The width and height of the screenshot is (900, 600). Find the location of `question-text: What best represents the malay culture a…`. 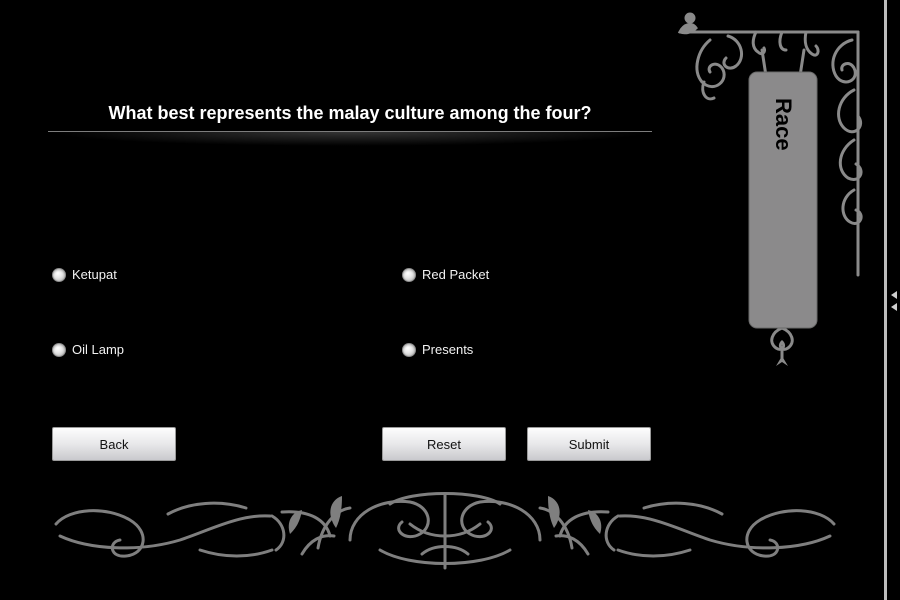

question-text: What best represents the malay culture a… is located at coordinates (350, 113).